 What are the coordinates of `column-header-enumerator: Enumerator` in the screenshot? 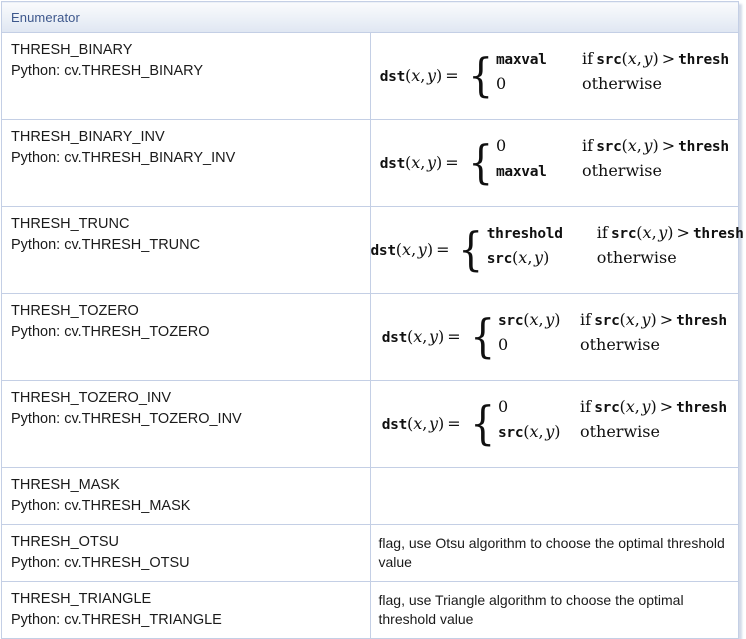 It's located at (370, 17).